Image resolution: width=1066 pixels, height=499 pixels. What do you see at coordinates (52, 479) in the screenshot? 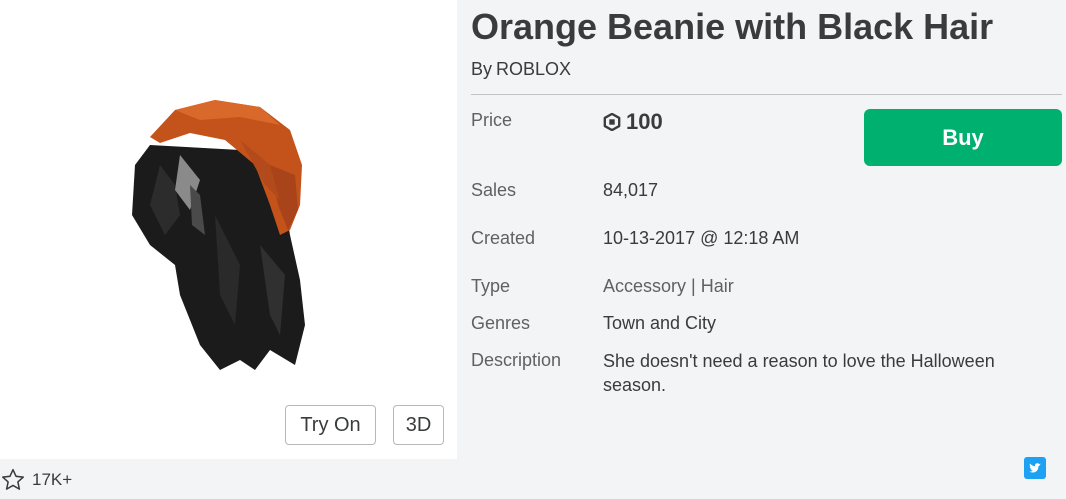
I see `favorite-count: 17K+` at bounding box center [52, 479].